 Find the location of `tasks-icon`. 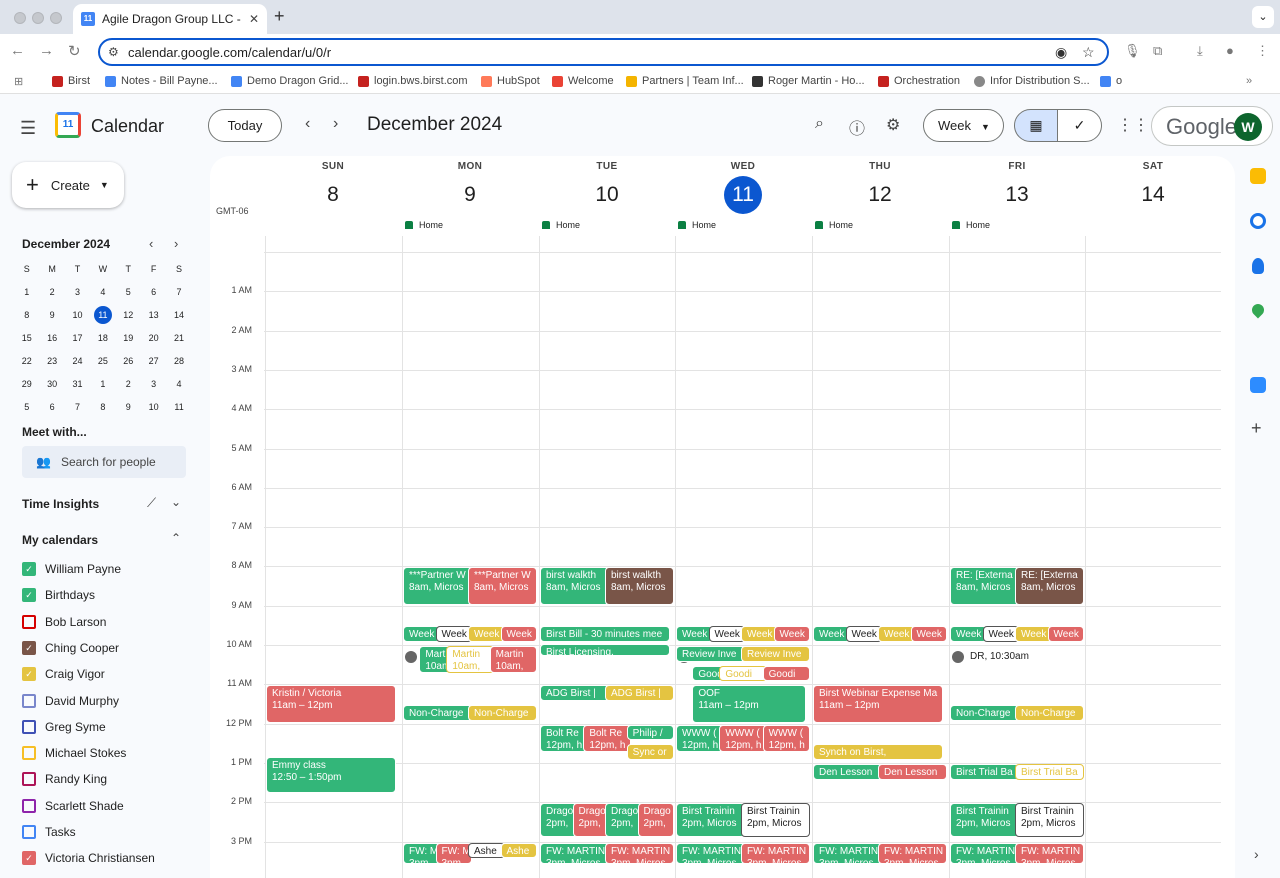

tasks-icon is located at coordinates (1258, 221).